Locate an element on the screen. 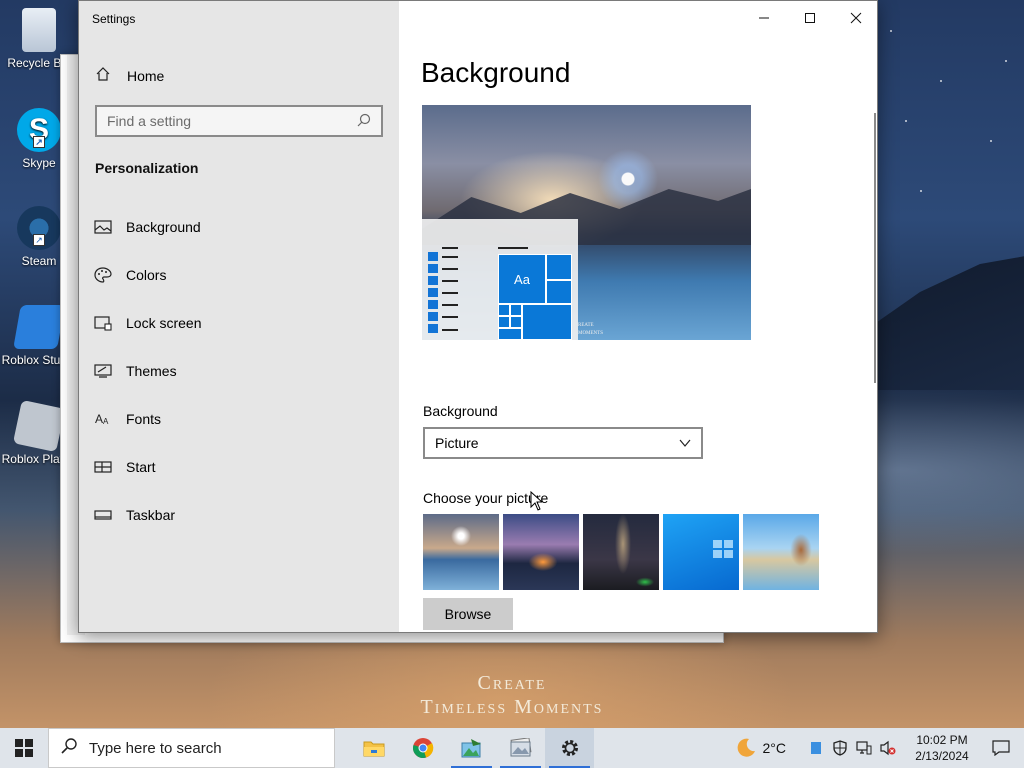 The height and width of the screenshot is (768, 1024). weather-temperature: 2°C is located at coordinates (774, 748).